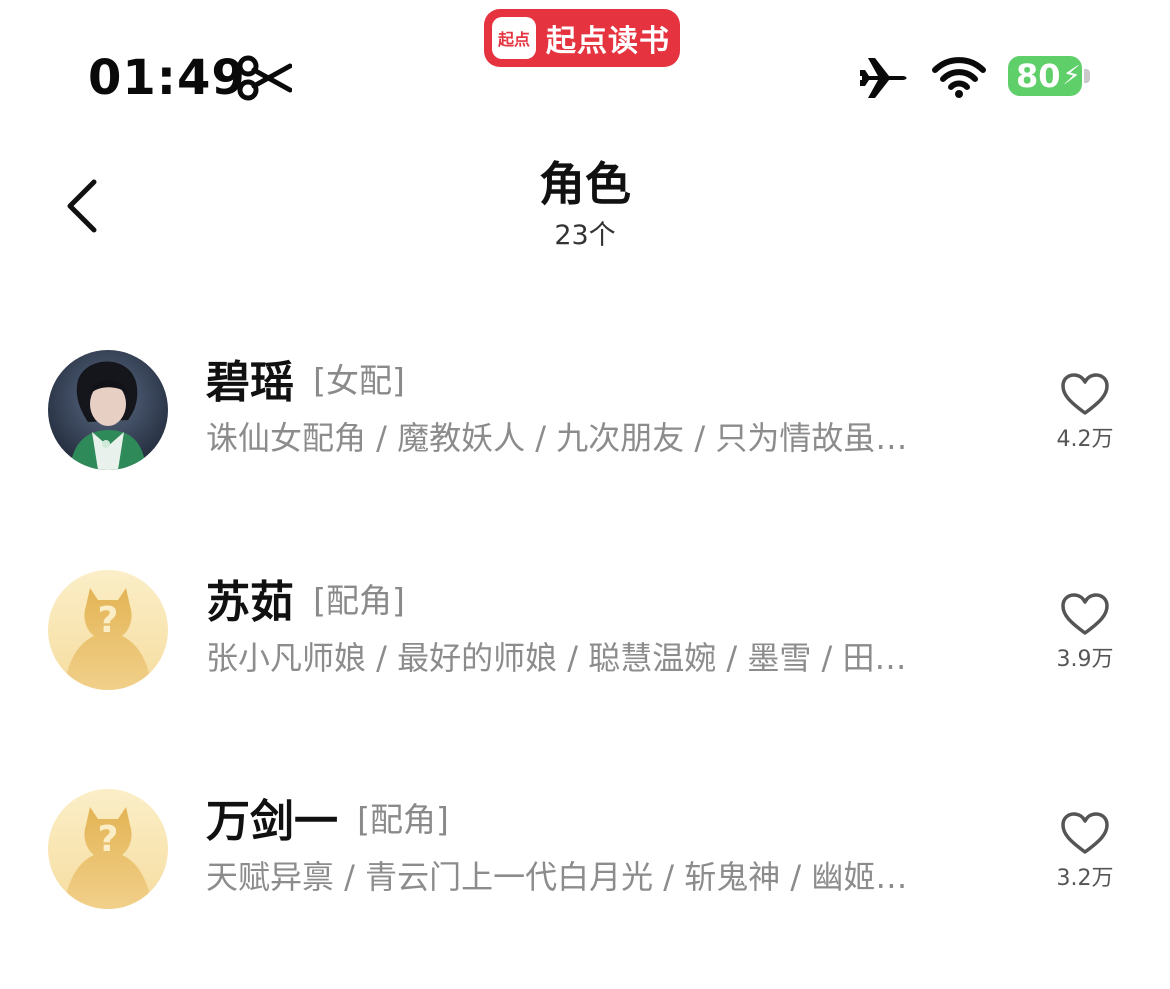 This screenshot has width=1170, height=989. I want to click on app-name: 起点读书, so click(608, 41).